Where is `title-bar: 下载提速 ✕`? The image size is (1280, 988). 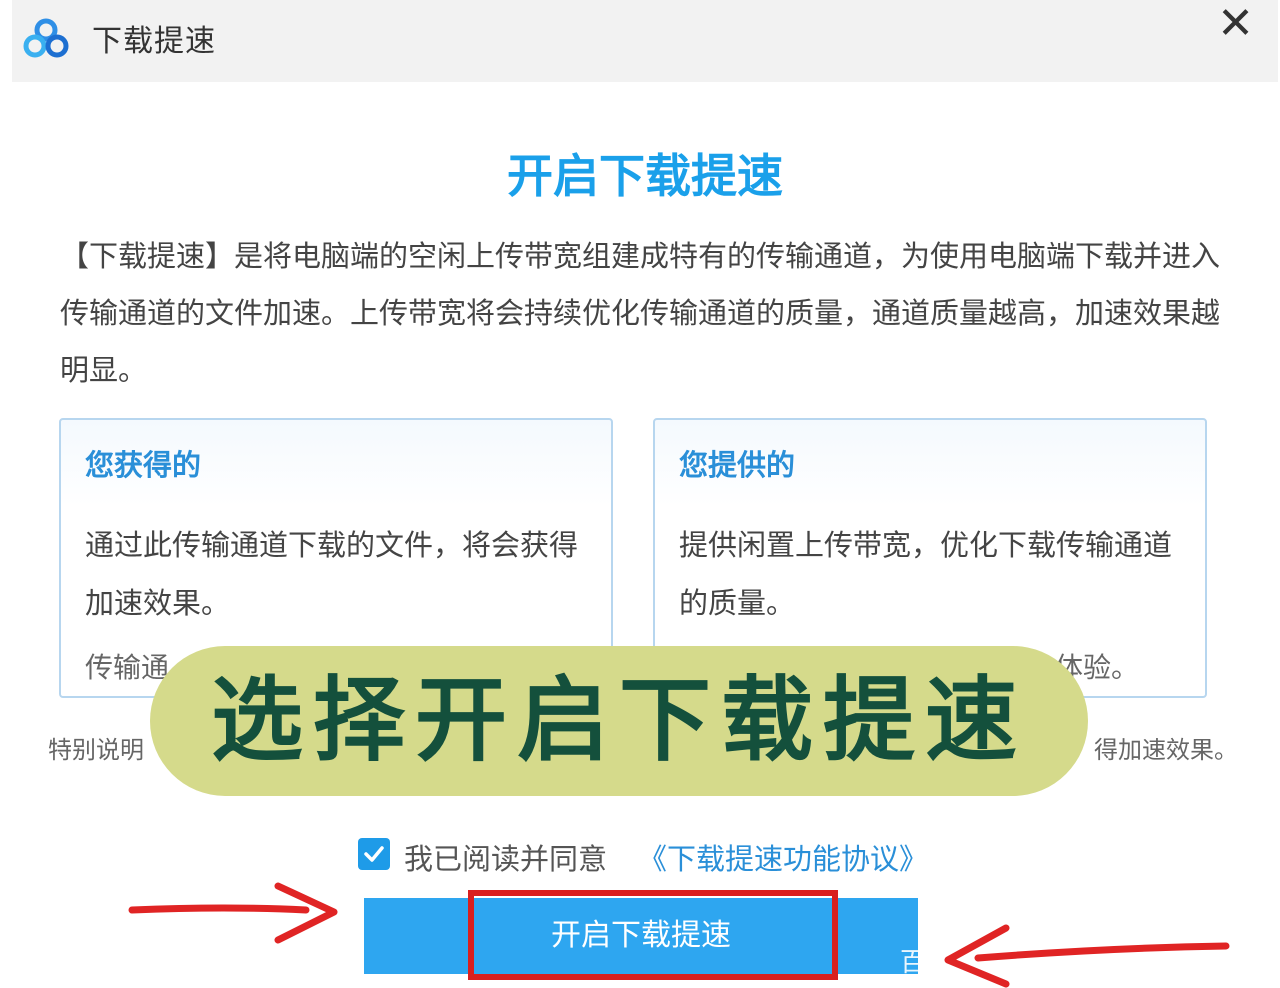
title-bar: 下载提速 ✕ is located at coordinates (645, 41).